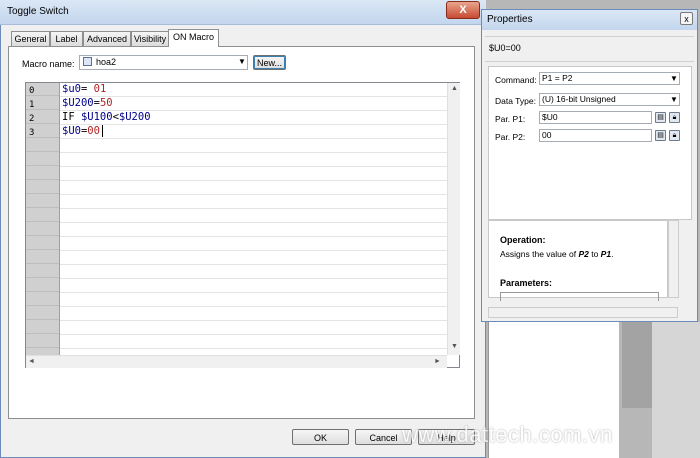  Describe the element at coordinates (236, 361) in the screenshot. I see `editor-horizontal-scrollbar: ◄ ►` at that location.